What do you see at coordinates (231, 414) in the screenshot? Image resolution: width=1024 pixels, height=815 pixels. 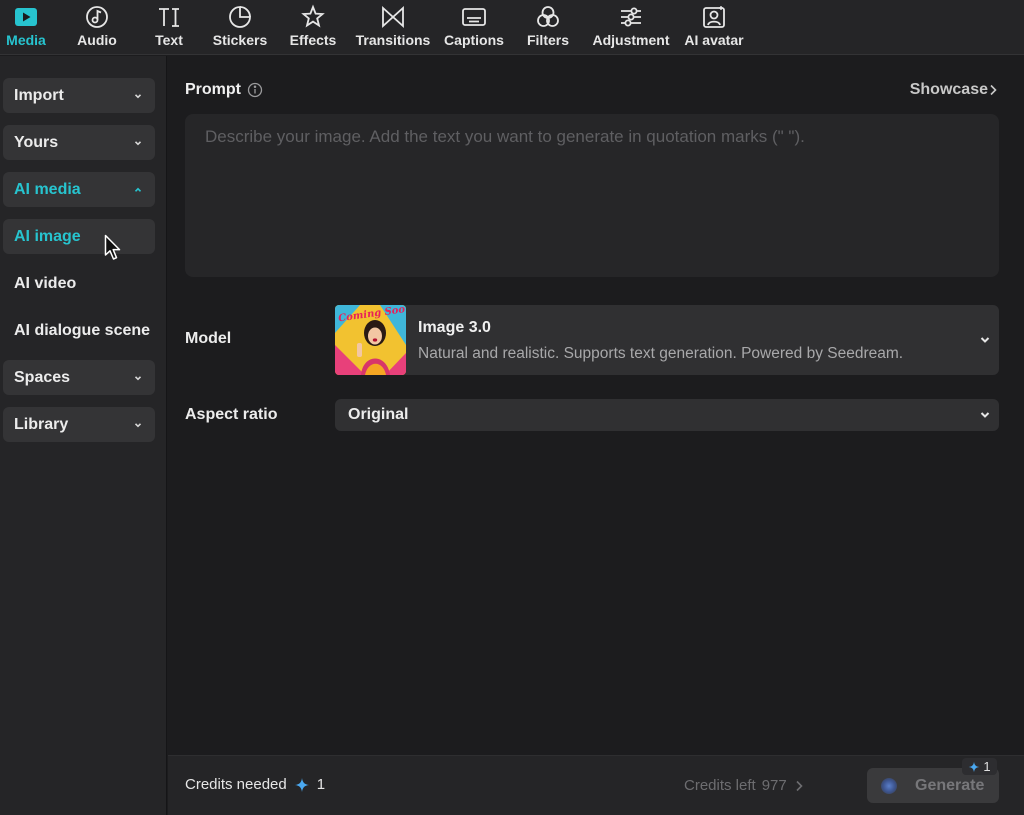 I see `aspect-ratio-label: Aspect ratio` at bounding box center [231, 414].